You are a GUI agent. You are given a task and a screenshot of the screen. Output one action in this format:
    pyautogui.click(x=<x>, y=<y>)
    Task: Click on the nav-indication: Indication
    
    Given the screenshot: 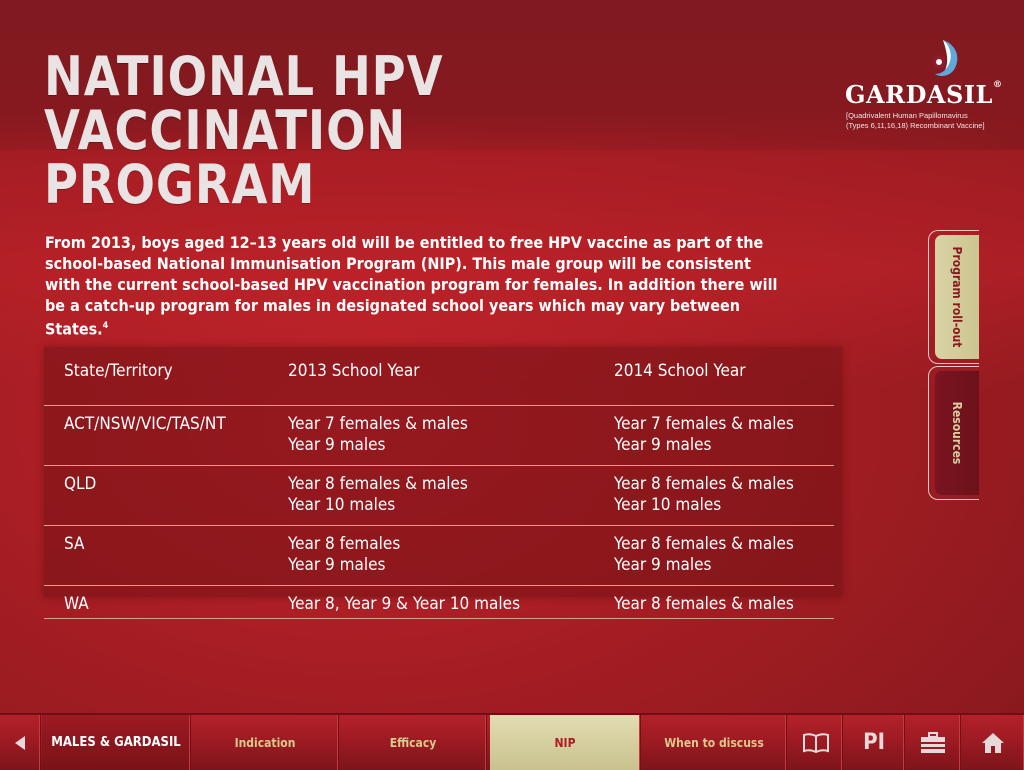 What is the action you would take?
    pyautogui.click(x=265, y=742)
    